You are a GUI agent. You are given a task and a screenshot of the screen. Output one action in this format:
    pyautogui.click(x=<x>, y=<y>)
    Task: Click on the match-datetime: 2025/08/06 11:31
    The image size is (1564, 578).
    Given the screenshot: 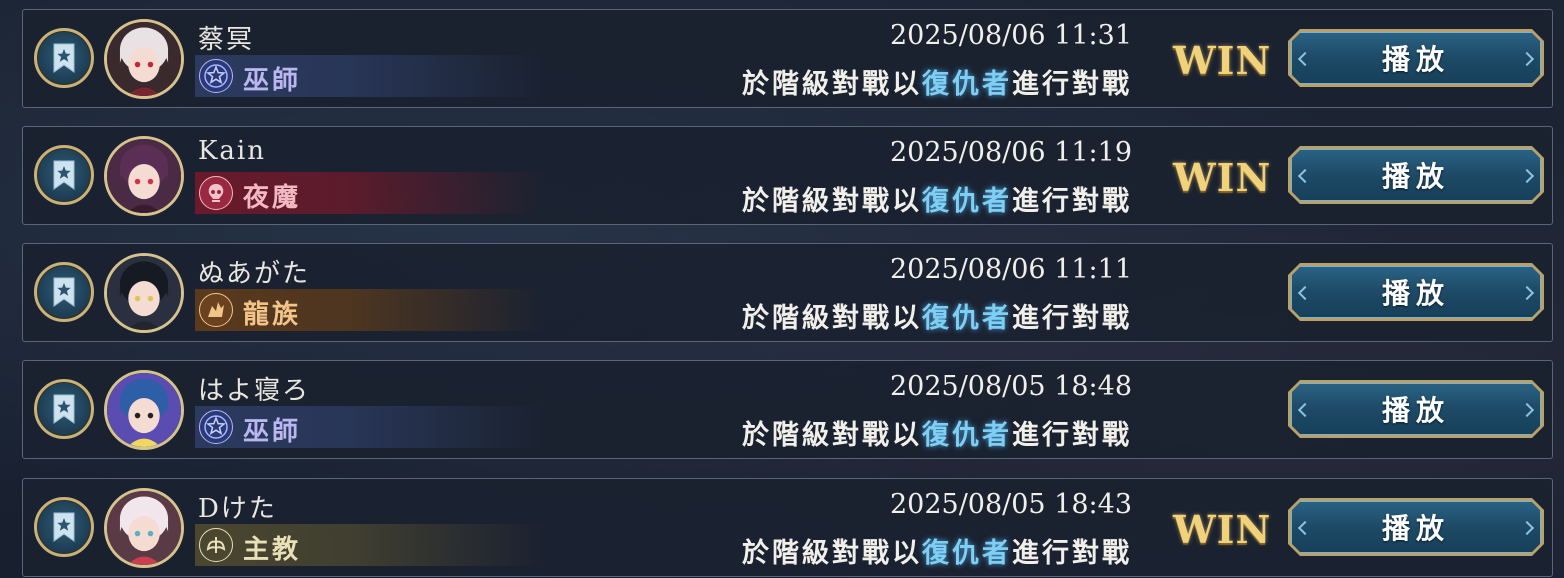 What is the action you would take?
    pyautogui.click(x=1010, y=35)
    